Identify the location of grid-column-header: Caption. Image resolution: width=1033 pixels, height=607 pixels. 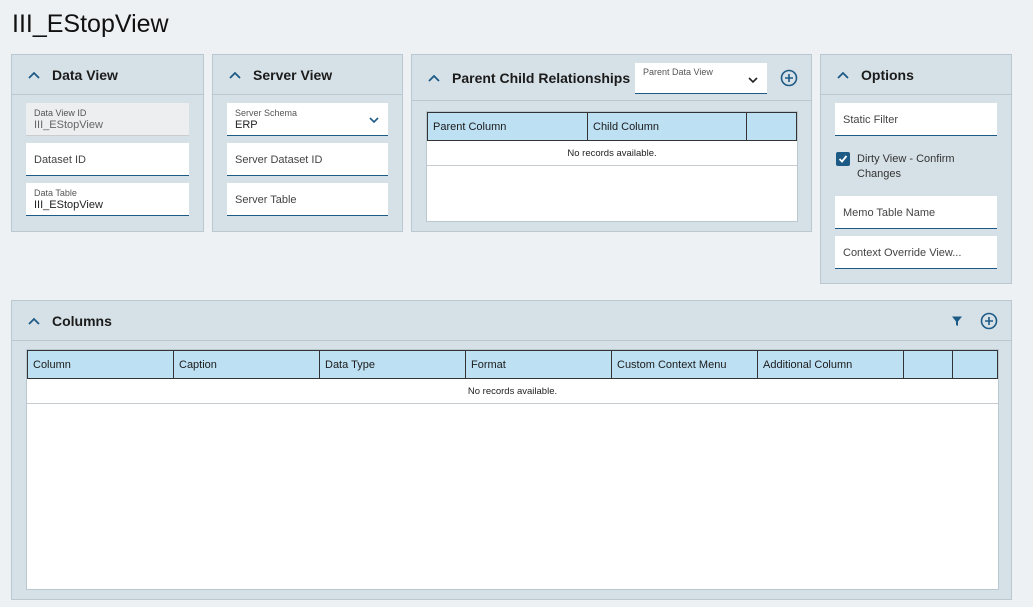
(247, 364).